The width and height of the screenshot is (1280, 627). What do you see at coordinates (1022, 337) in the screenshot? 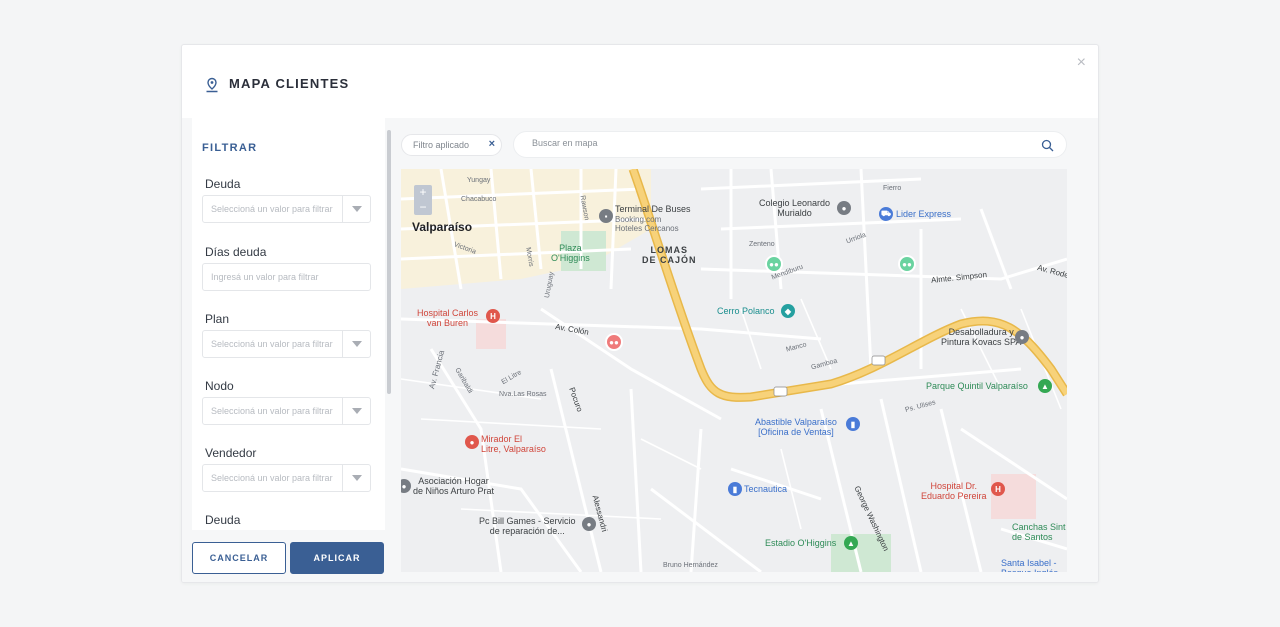
I see `car-repair-icon: ●` at bounding box center [1022, 337].